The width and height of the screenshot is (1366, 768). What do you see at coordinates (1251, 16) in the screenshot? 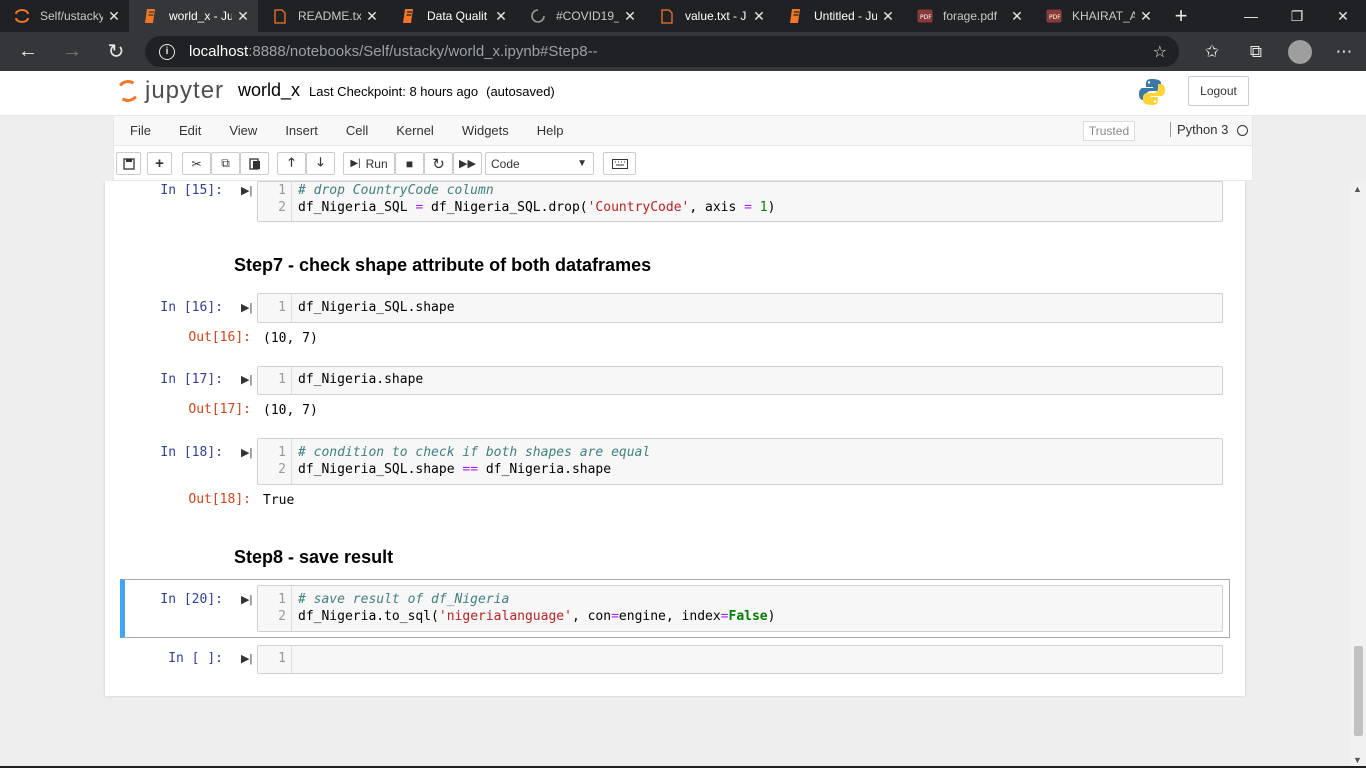
I see `minimize-icon: —` at bounding box center [1251, 16].